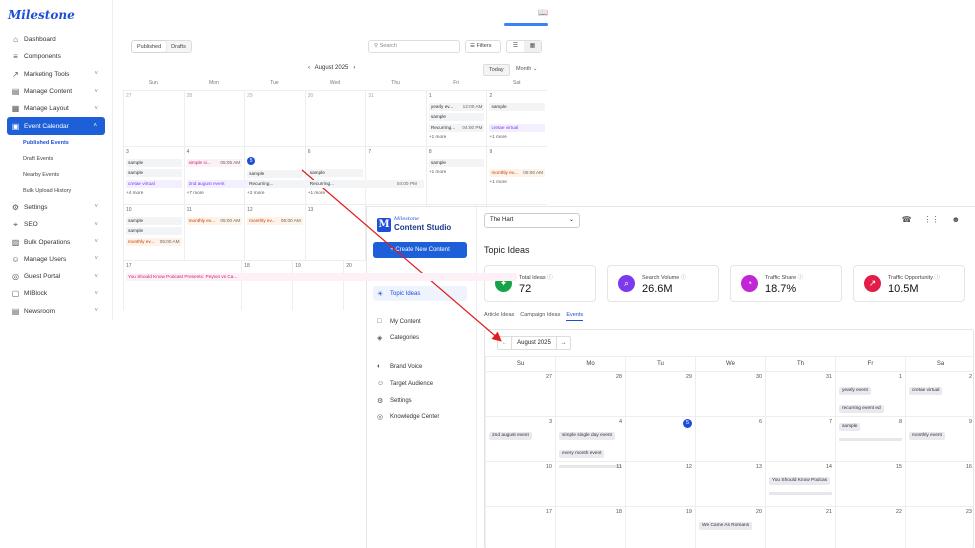 The width and height of the screenshot is (975, 548). I want to click on event-chip: simple single day event, so click(587, 436).